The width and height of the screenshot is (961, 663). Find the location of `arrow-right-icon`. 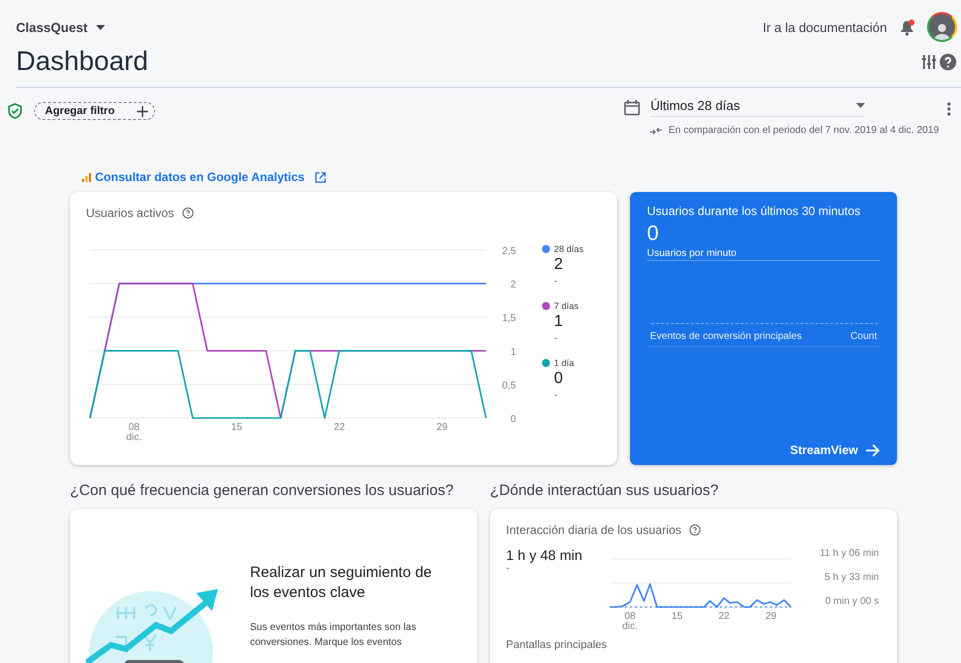

arrow-right-icon is located at coordinates (873, 450).